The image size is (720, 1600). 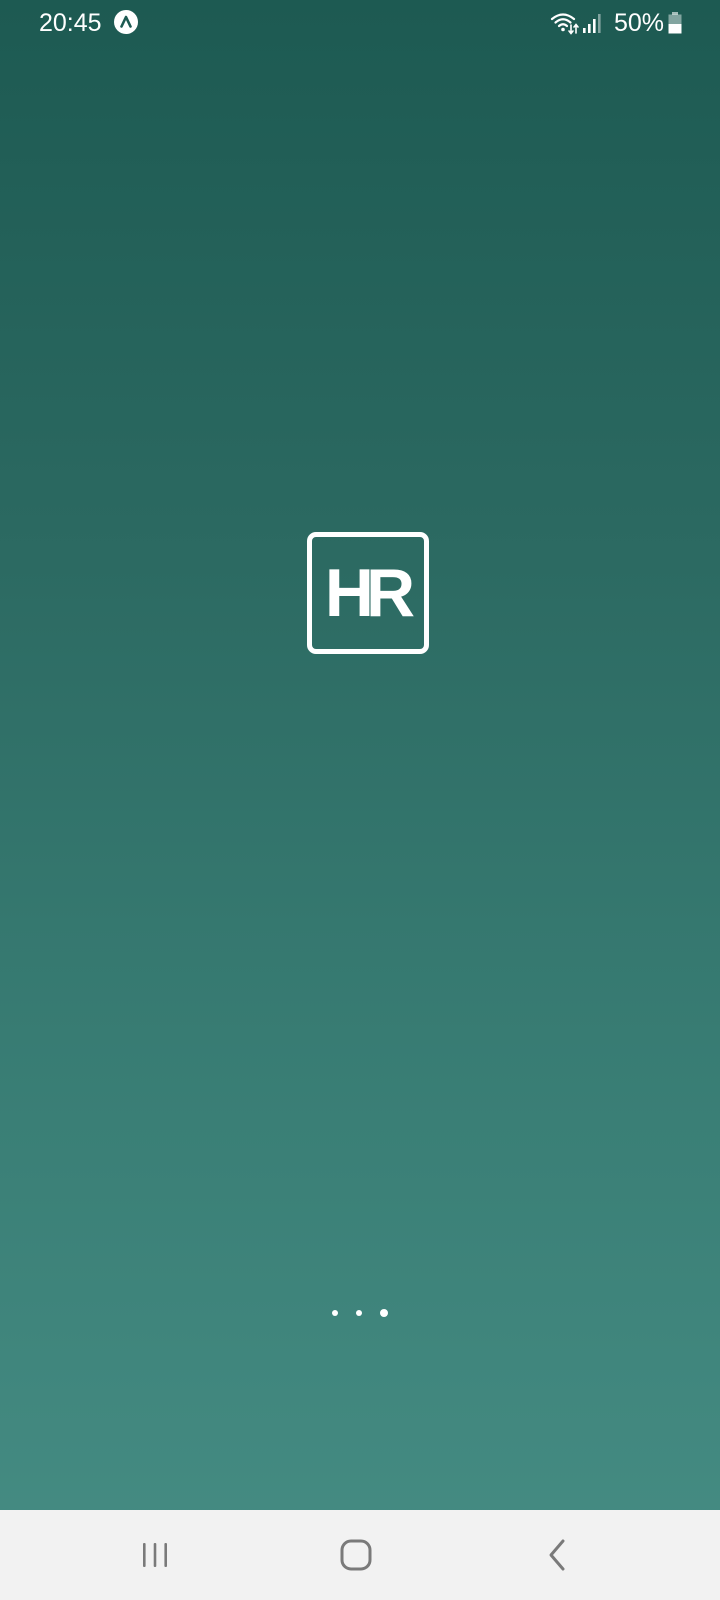 I want to click on back-button, so click(x=558, y=1555).